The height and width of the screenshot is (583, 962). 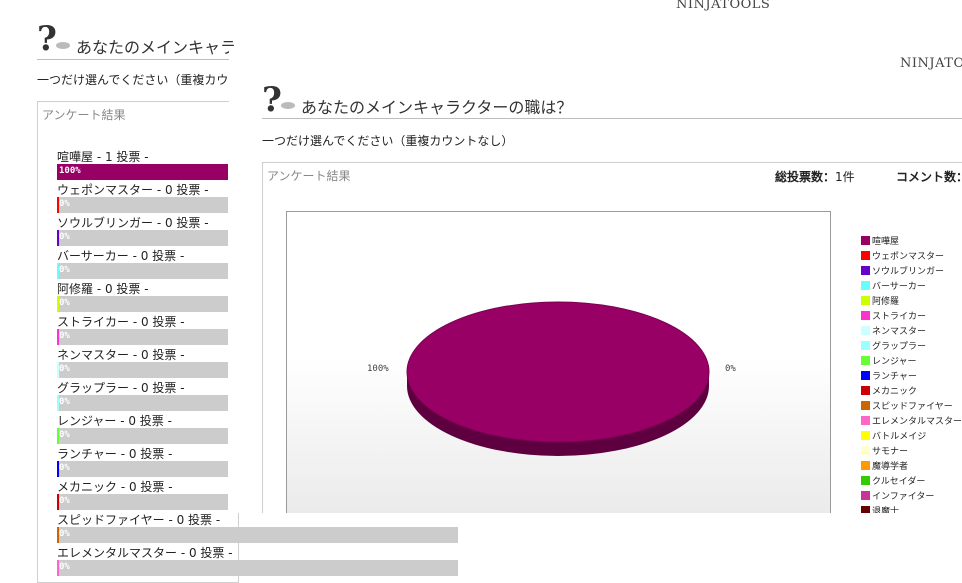 What do you see at coordinates (899, 347) in the screenshot?
I see `legend-label: グラップラー` at bounding box center [899, 347].